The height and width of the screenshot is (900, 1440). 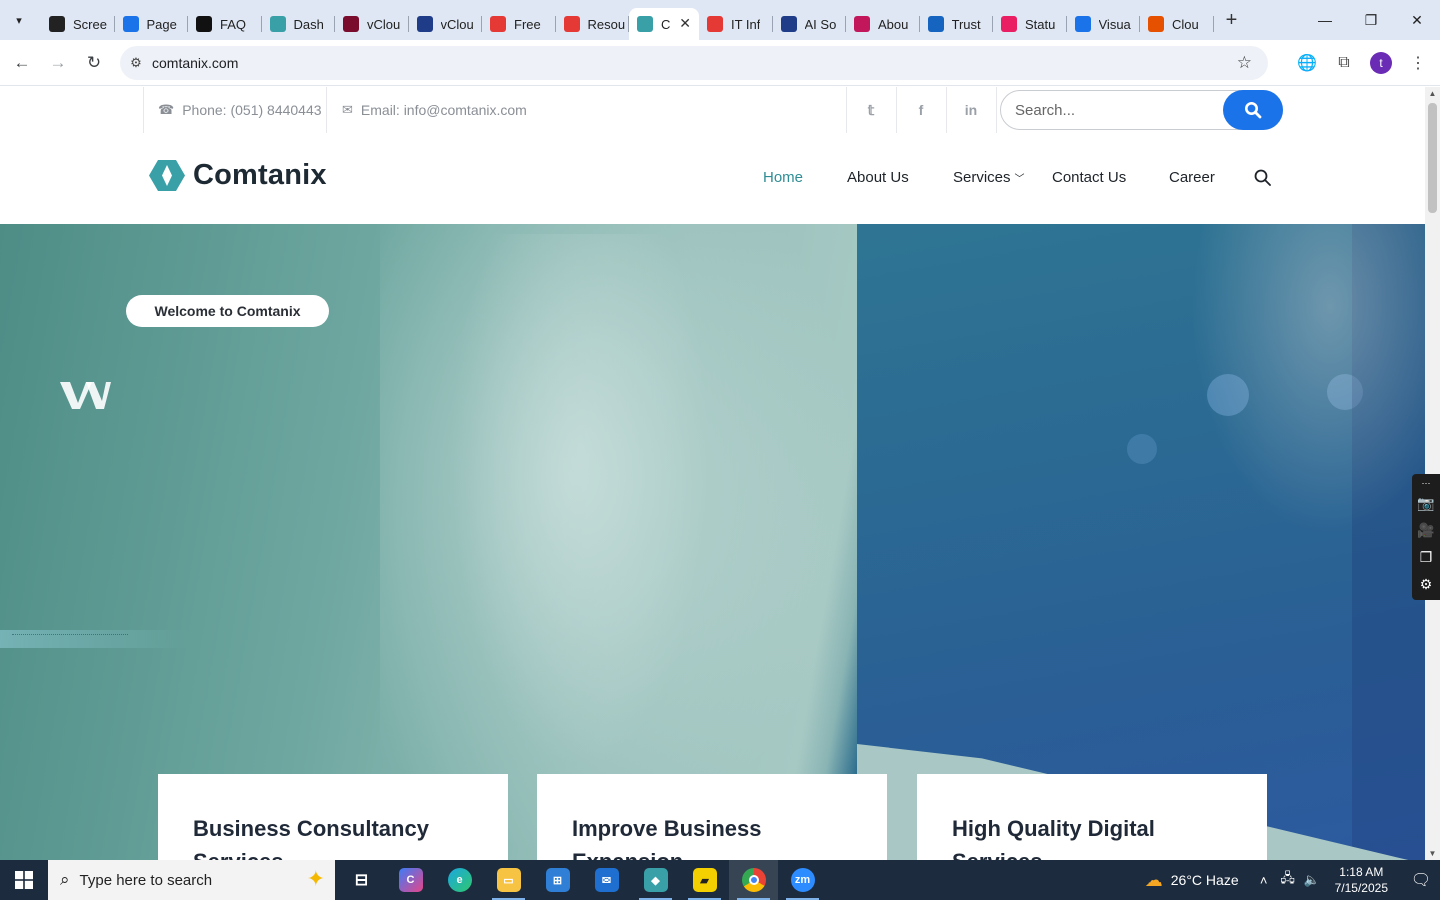 I want to click on browser-tab: AI So, so click(x=810, y=24).